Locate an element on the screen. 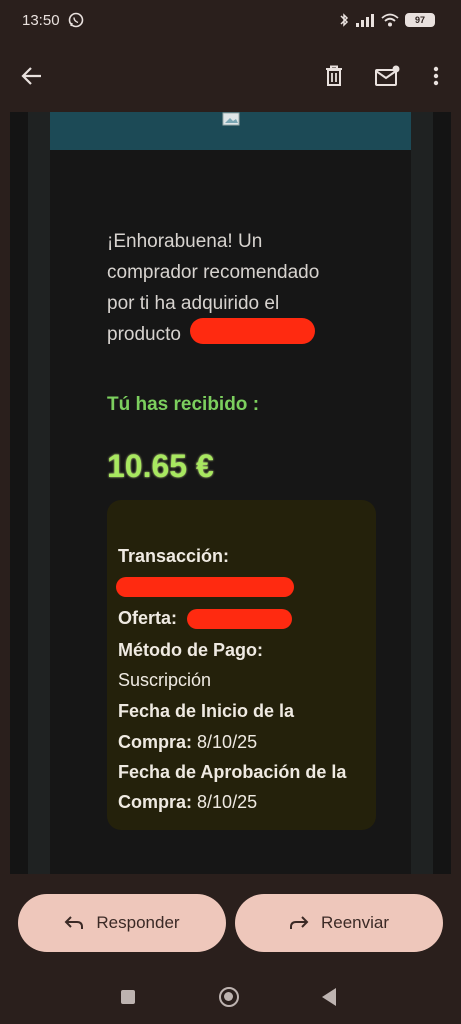  forward-button: Reenviar is located at coordinates (339, 923).